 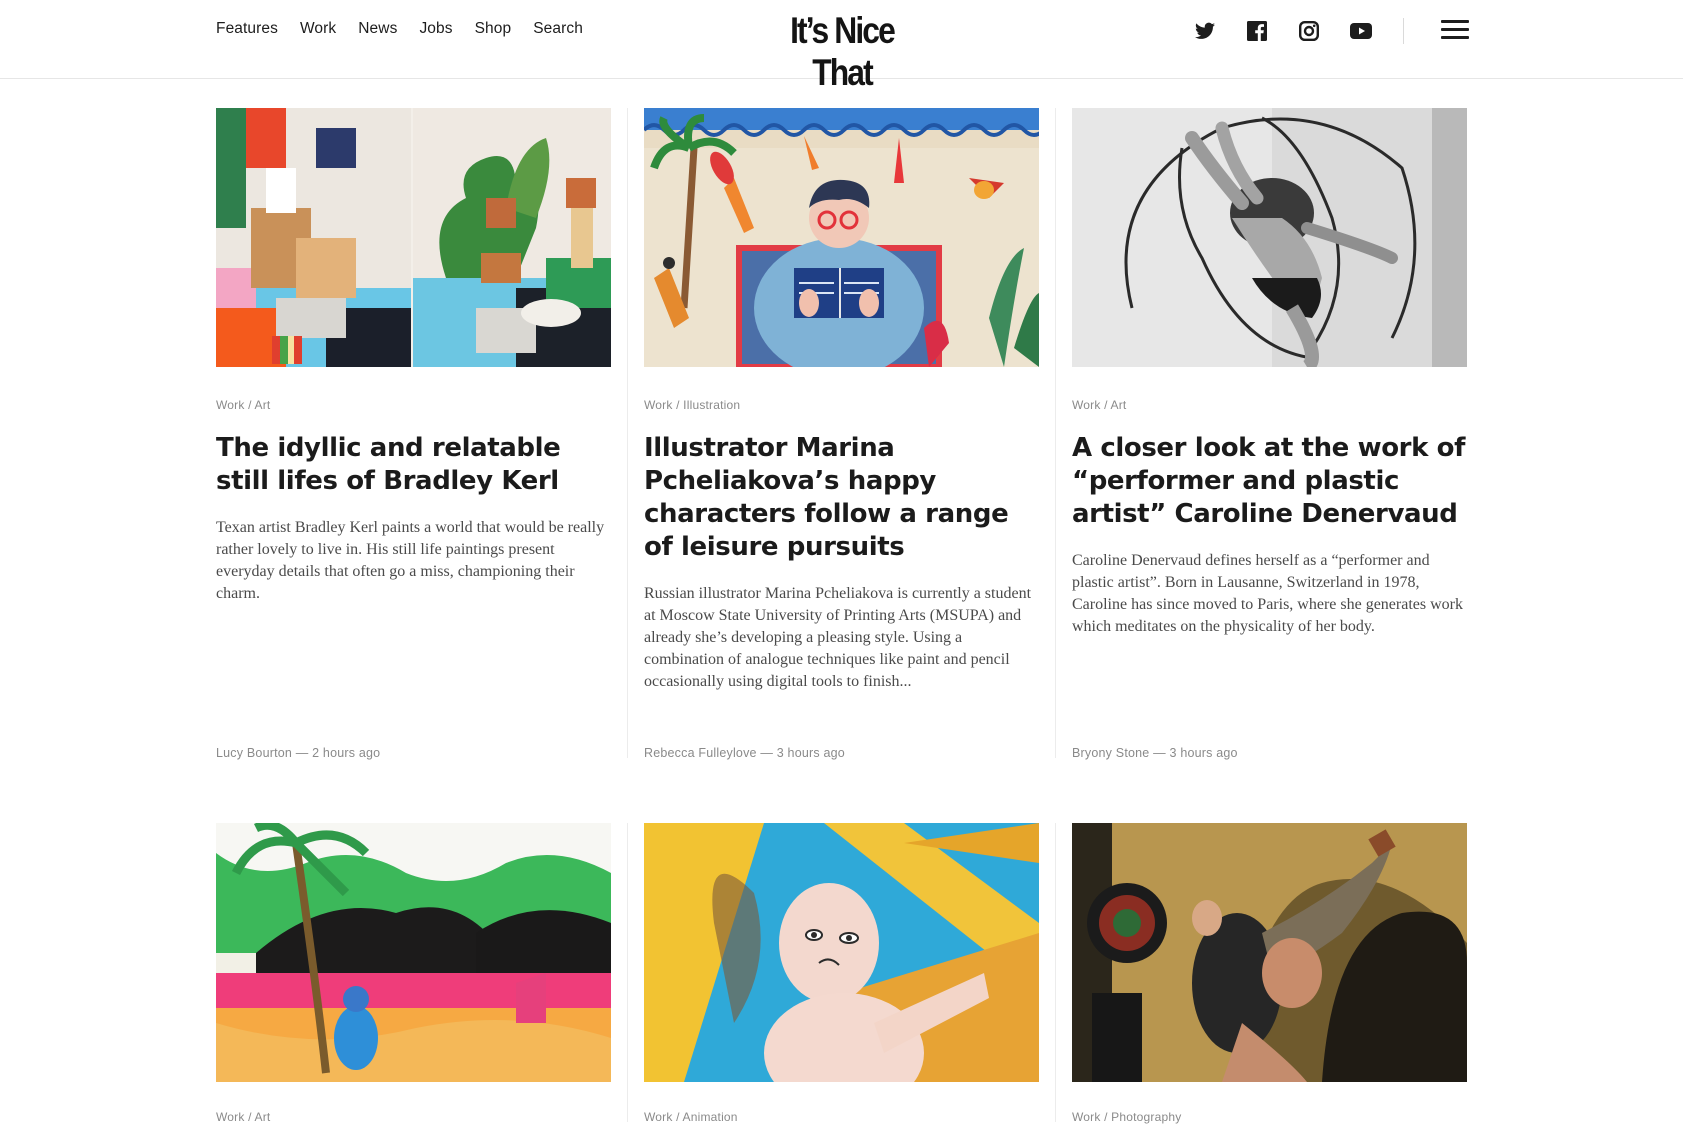 I want to click on article-card: Work / Animation, so click(x=841, y=973).